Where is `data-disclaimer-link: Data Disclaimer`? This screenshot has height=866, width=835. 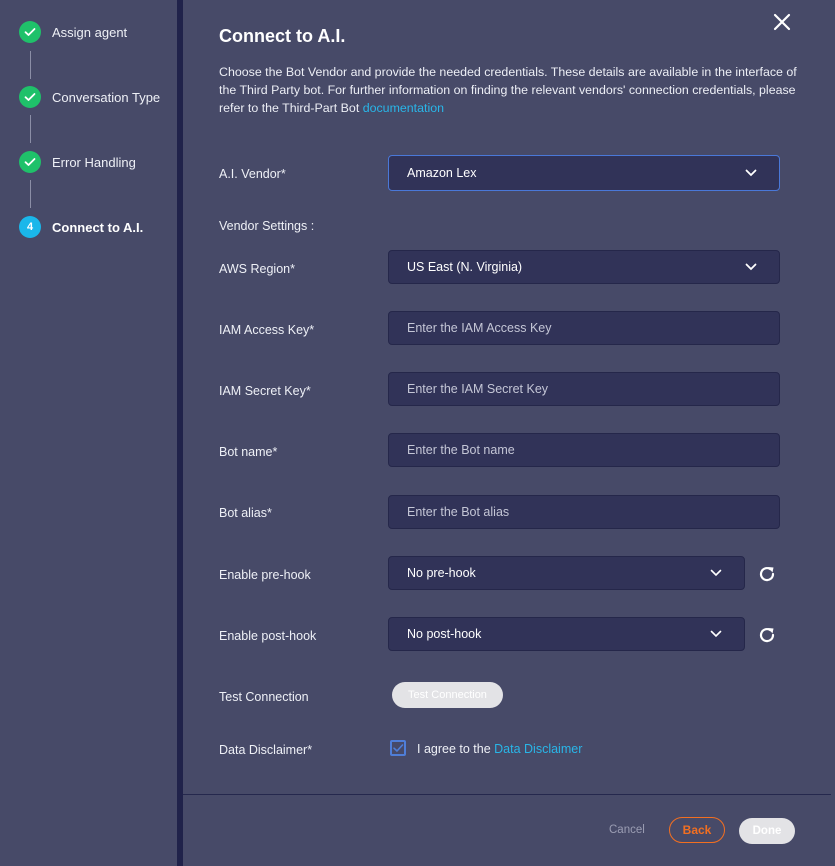 data-disclaimer-link: Data Disclaimer is located at coordinates (538, 749).